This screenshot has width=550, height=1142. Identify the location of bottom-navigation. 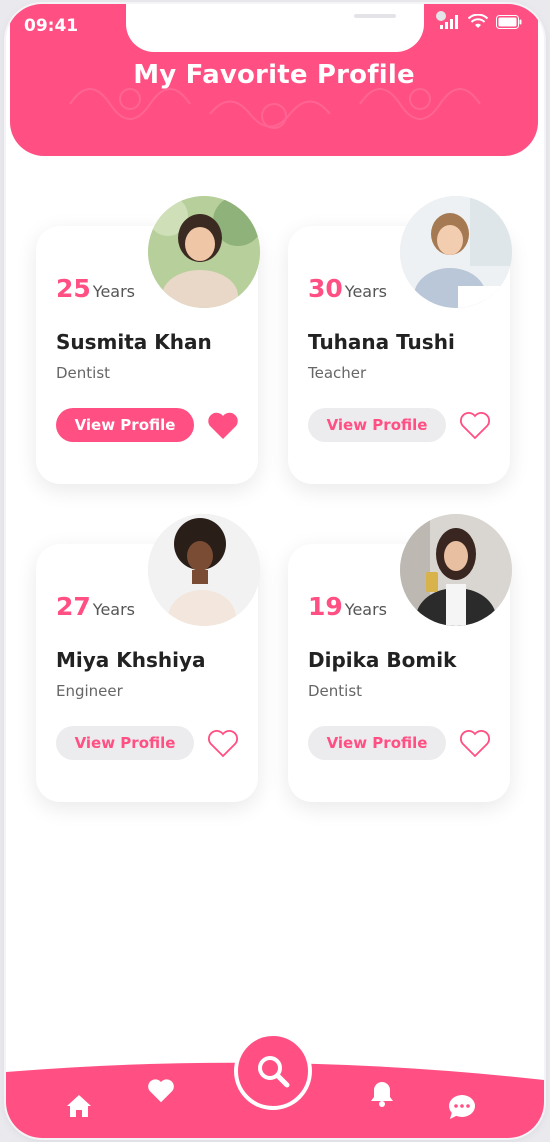
(275, 1085).